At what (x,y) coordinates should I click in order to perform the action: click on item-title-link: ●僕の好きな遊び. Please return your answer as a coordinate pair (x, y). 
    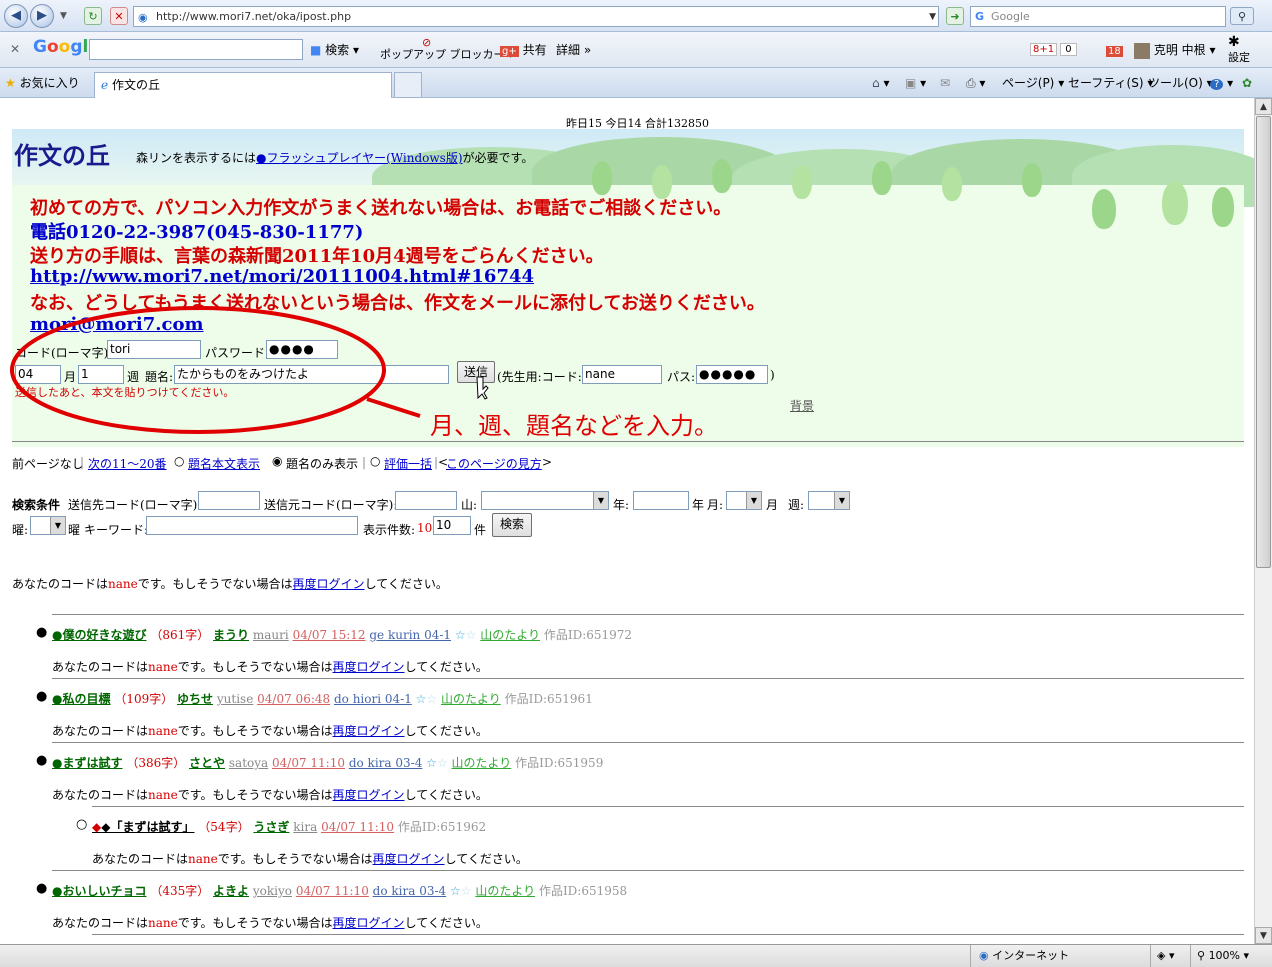
    Looking at the image, I should click on (99, 635).